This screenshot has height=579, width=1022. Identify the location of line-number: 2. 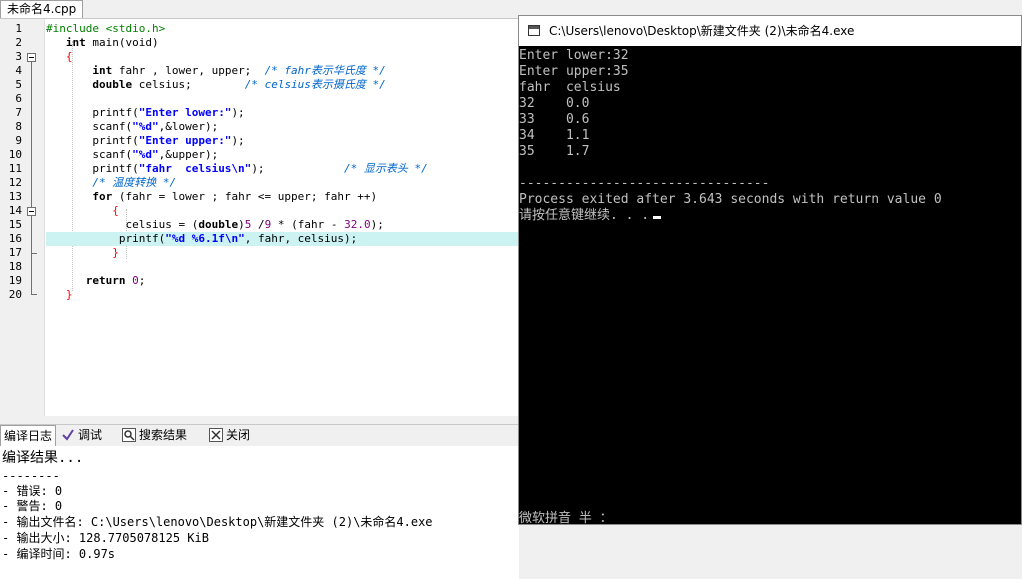
(18, 42).